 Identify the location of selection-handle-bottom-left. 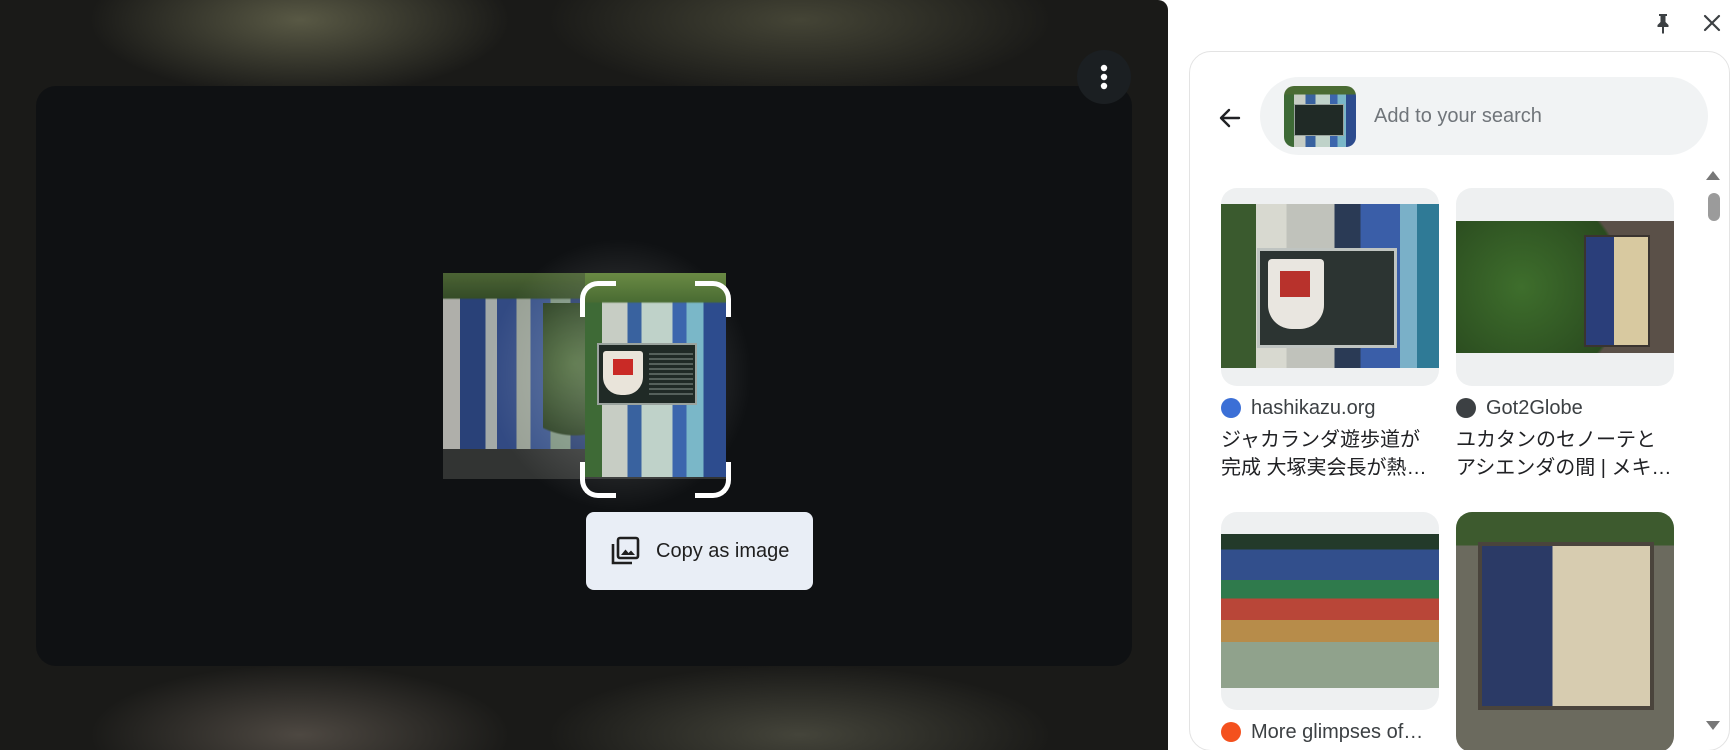
(598, 480).